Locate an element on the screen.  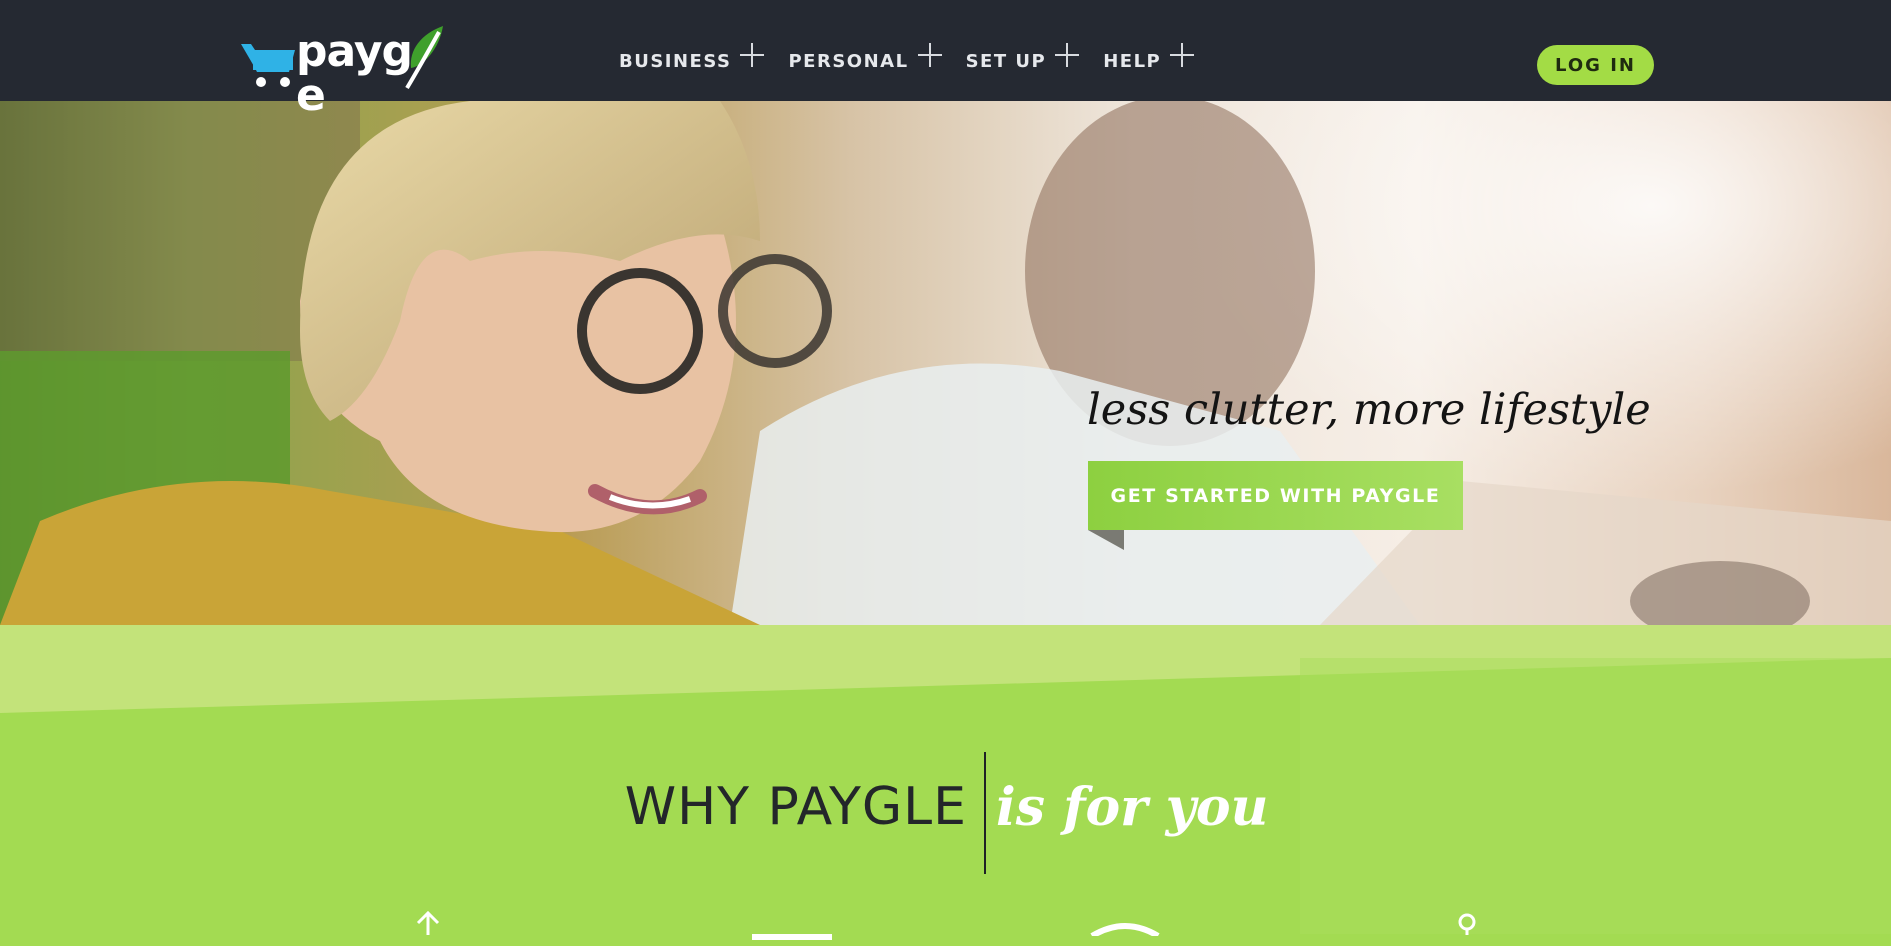
why-heading-right: is for you is located at coordinates (1132, 807).